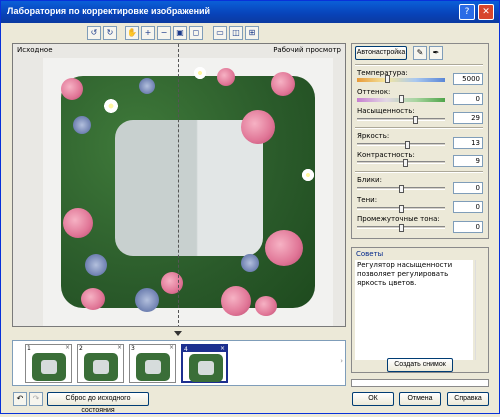  I want to click on eyedropper-black-icon: ✒, so click(436, 53).